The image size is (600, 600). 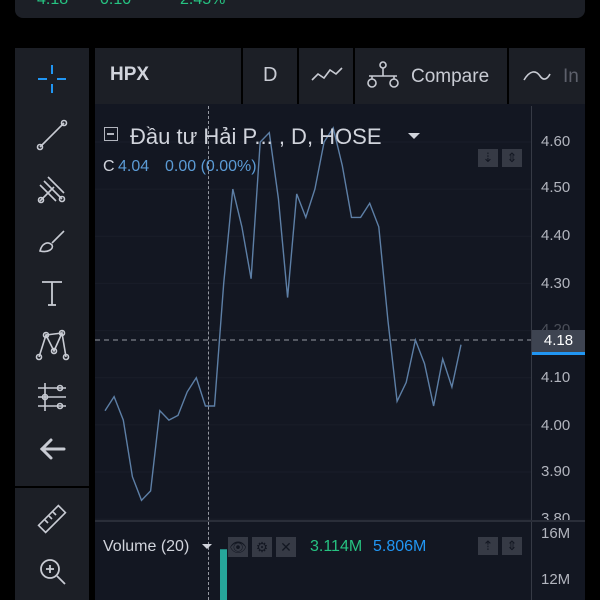 I want to click on text-tool, so click(x=52, y=293).